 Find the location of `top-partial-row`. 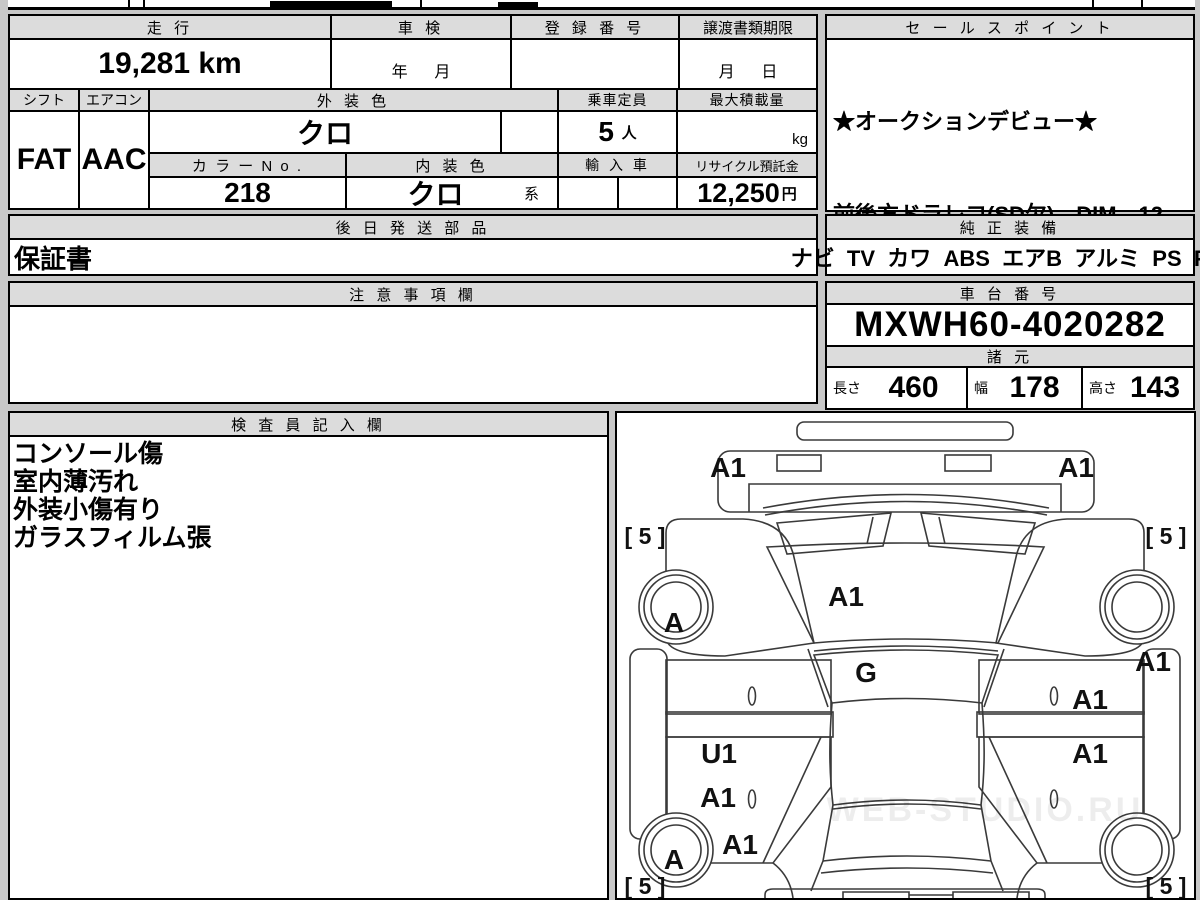

top-partial-row is located at coordinates (601, 5).